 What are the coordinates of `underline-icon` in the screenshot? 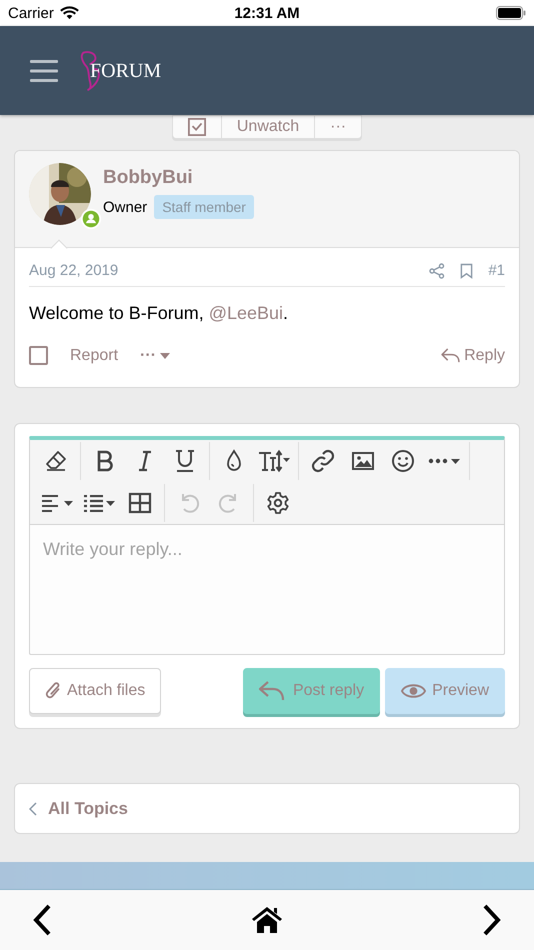 It's located at (185, 461).